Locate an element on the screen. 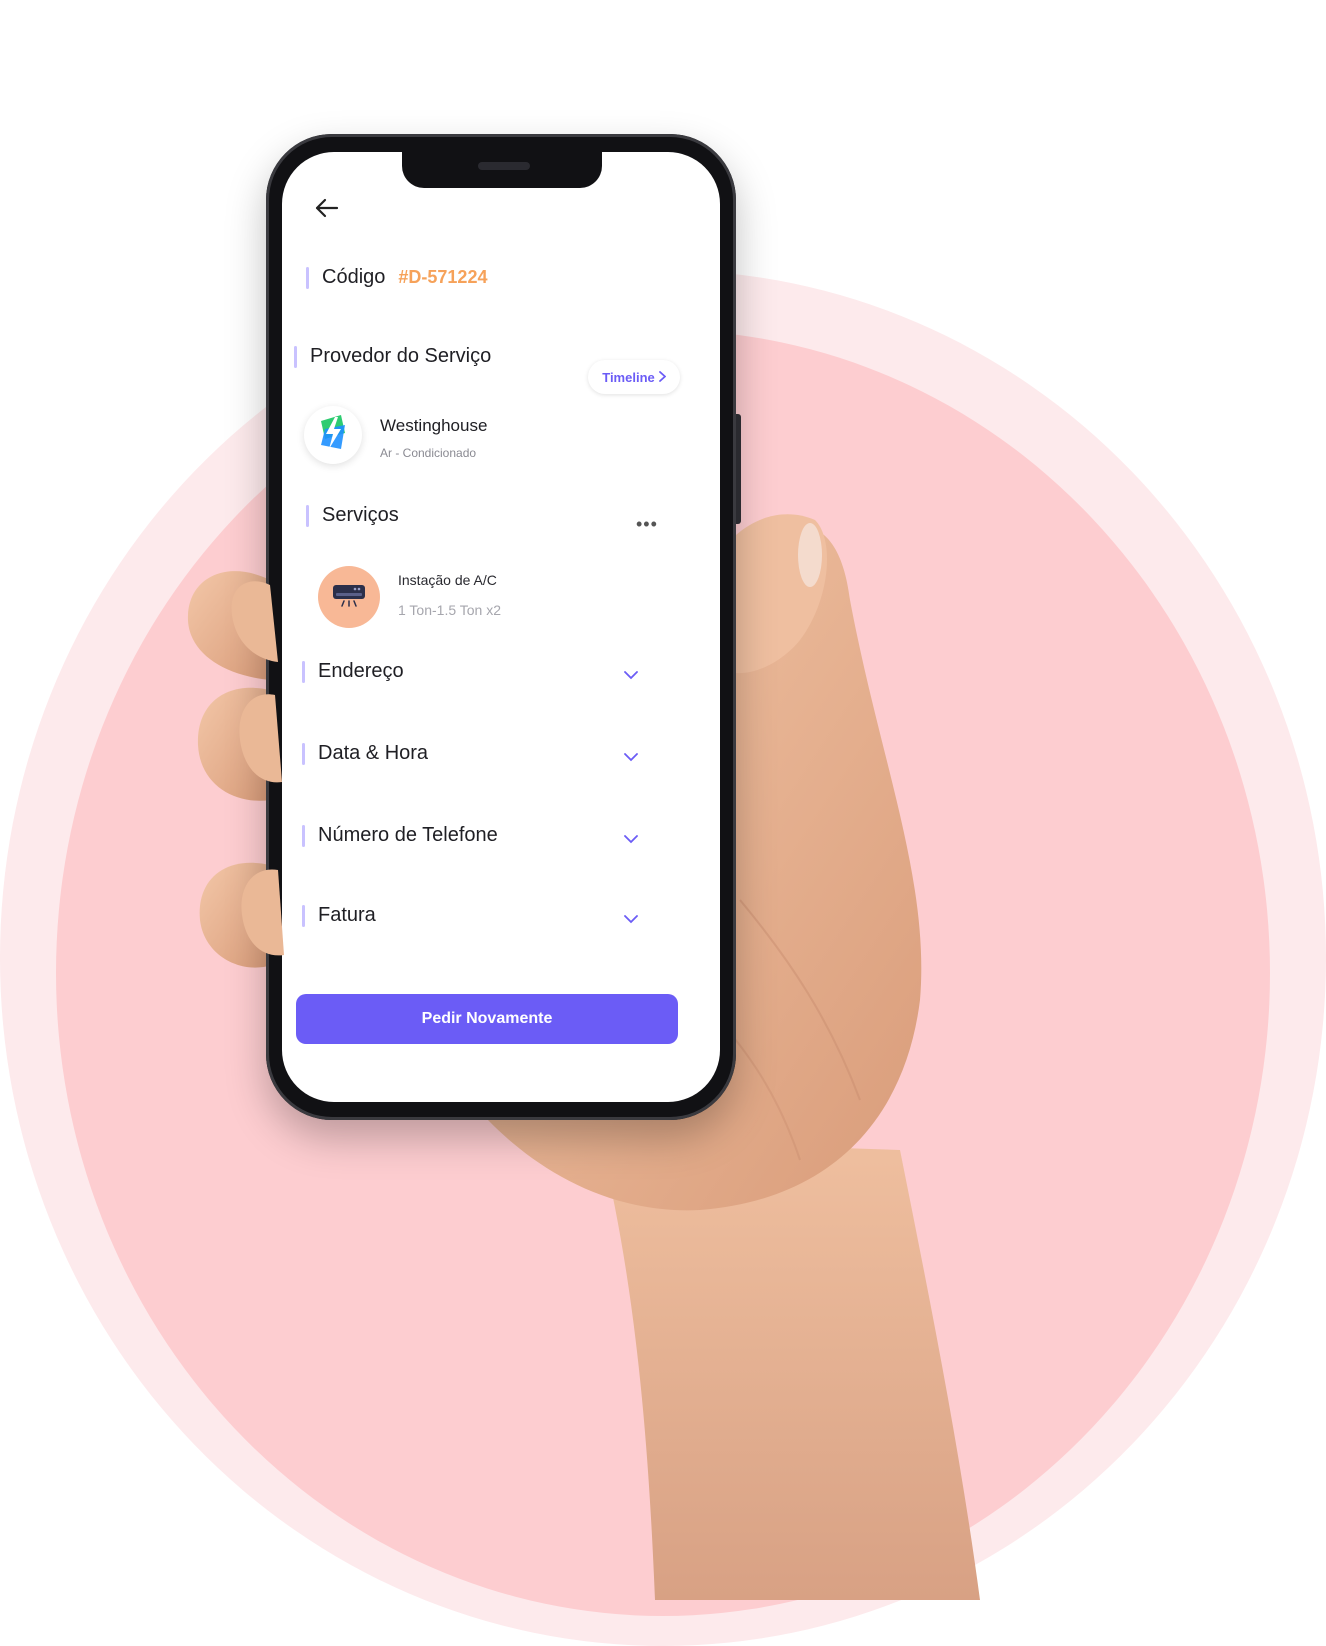  timeline-label: Timeline is located at coordinates (628, 377).